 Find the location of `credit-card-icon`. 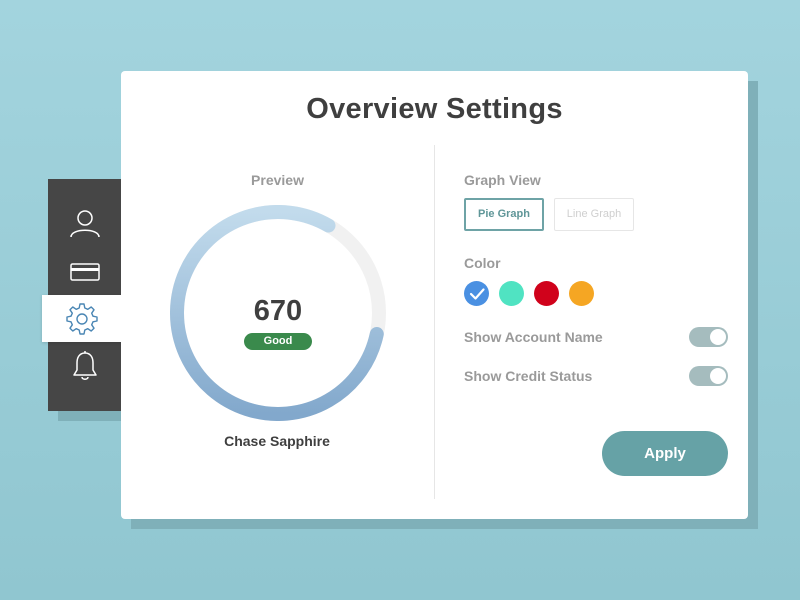

credit-card-icon is located at coordinates (84, 272).